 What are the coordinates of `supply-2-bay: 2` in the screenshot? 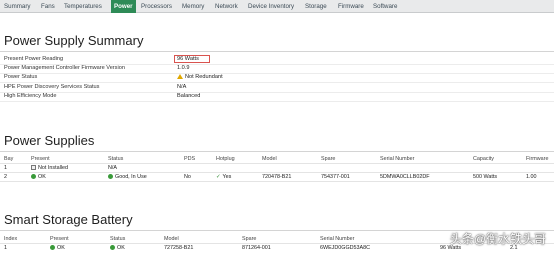 It's located at (5, 177).